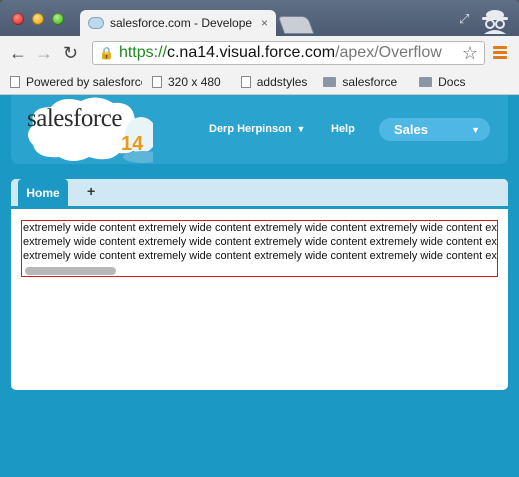 The height and width of the screenshot is (477, 519). I want to click on url-host: c.na14.visual.force.com, so click(251, 52).